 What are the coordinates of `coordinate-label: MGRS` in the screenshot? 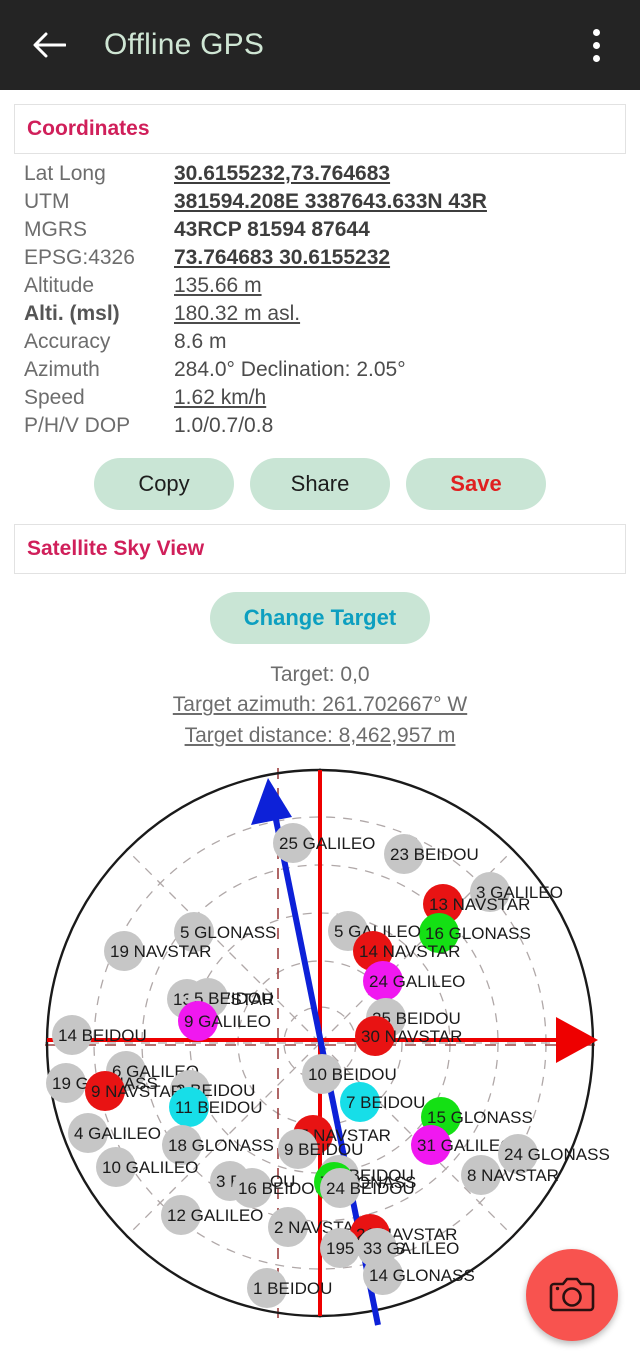 It's located at (55, 229).